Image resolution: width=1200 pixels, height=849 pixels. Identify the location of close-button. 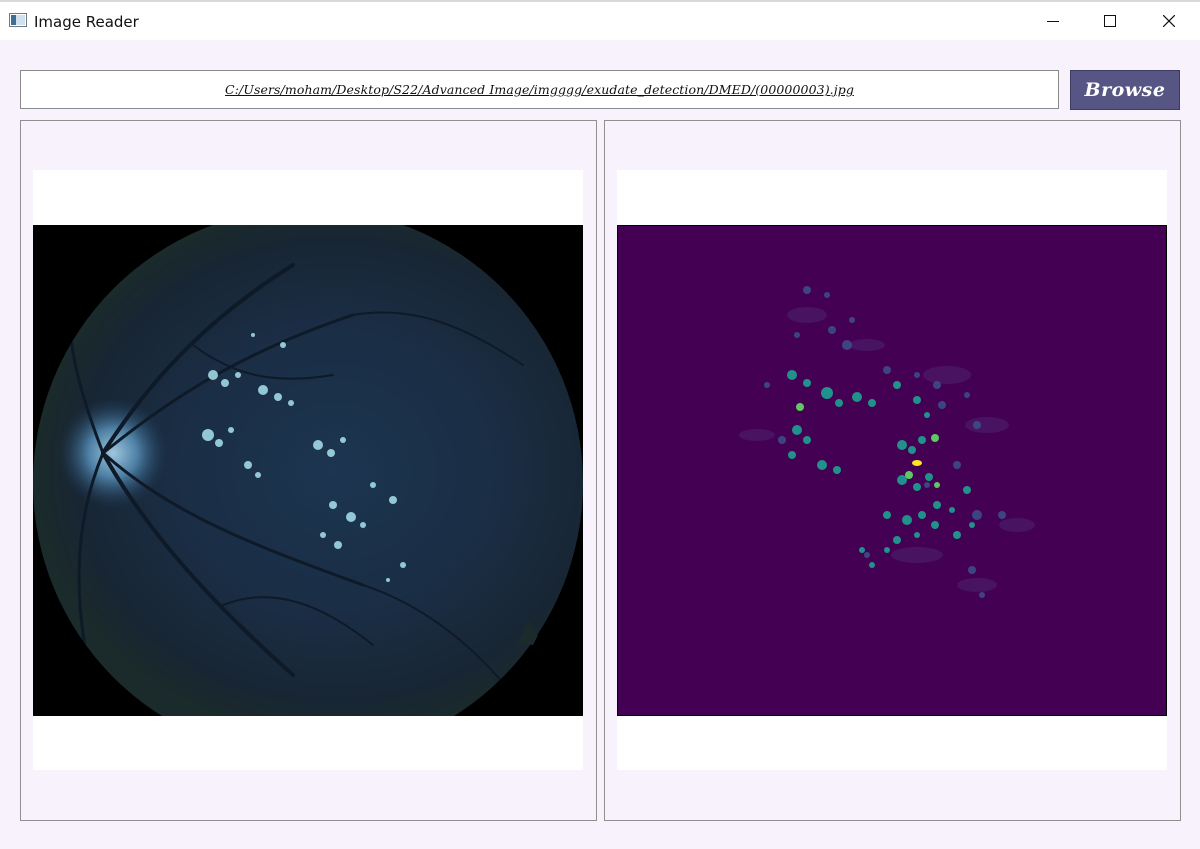
(1169, 21).